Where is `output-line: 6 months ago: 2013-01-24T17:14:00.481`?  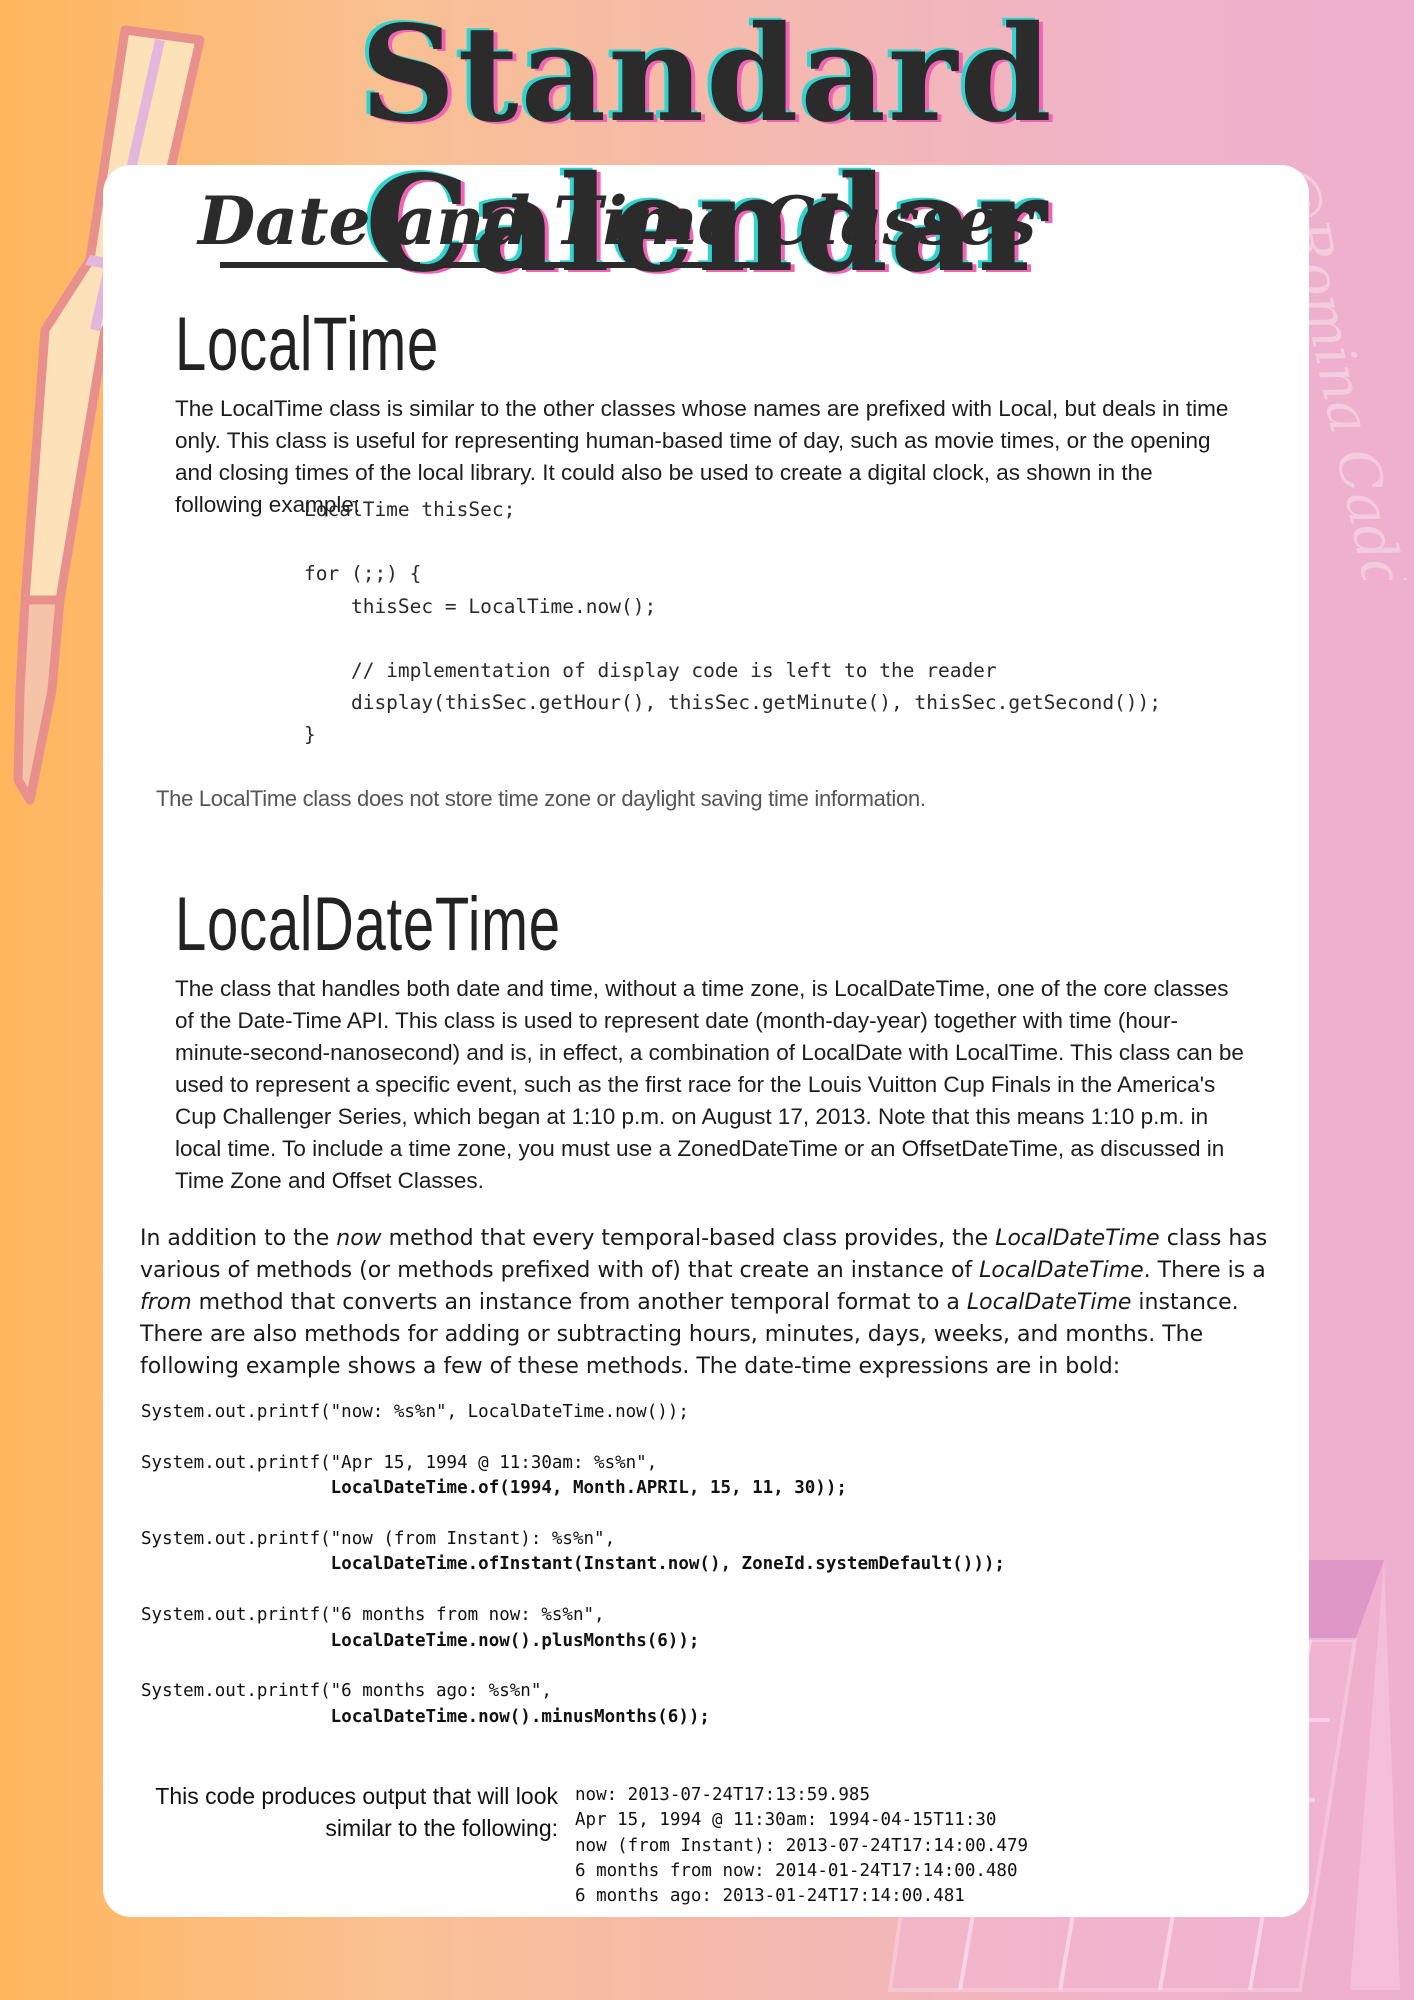 output-line: 6 months ago: 2013-01-24T17:14:00.481 is located at coordinates (770, 1896).